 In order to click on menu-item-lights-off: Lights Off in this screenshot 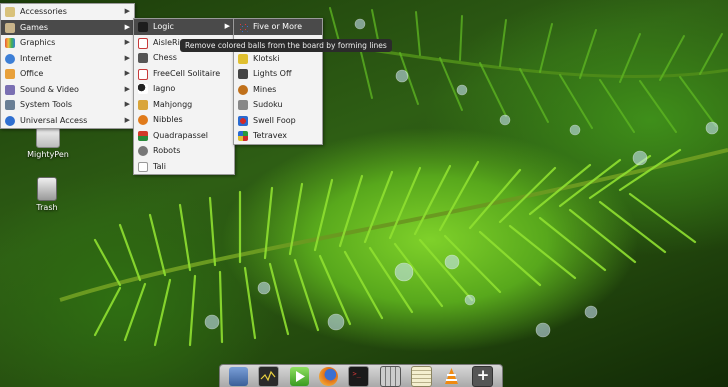, I will do `click(278, 74)`.